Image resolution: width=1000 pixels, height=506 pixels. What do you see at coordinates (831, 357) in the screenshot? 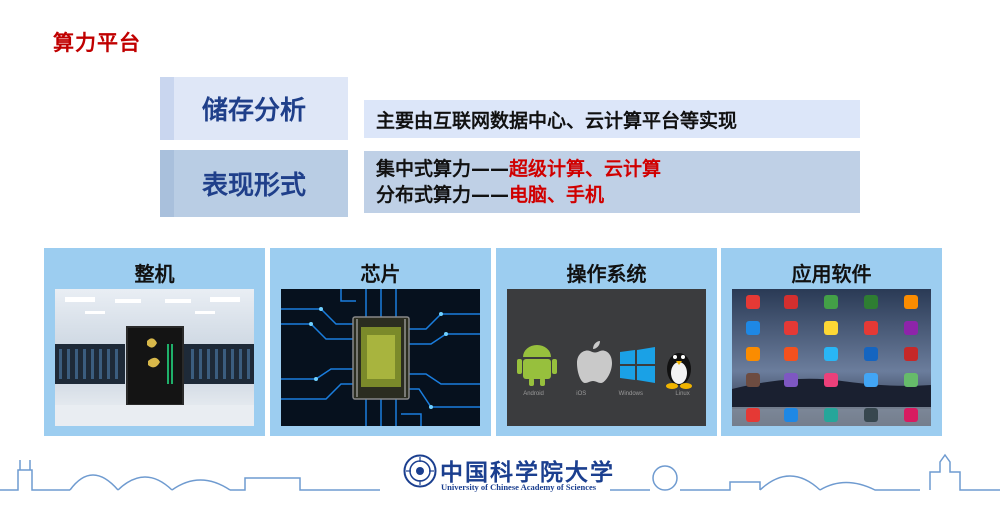
I see `app-grid-photo` at bounding box center [831, 357].